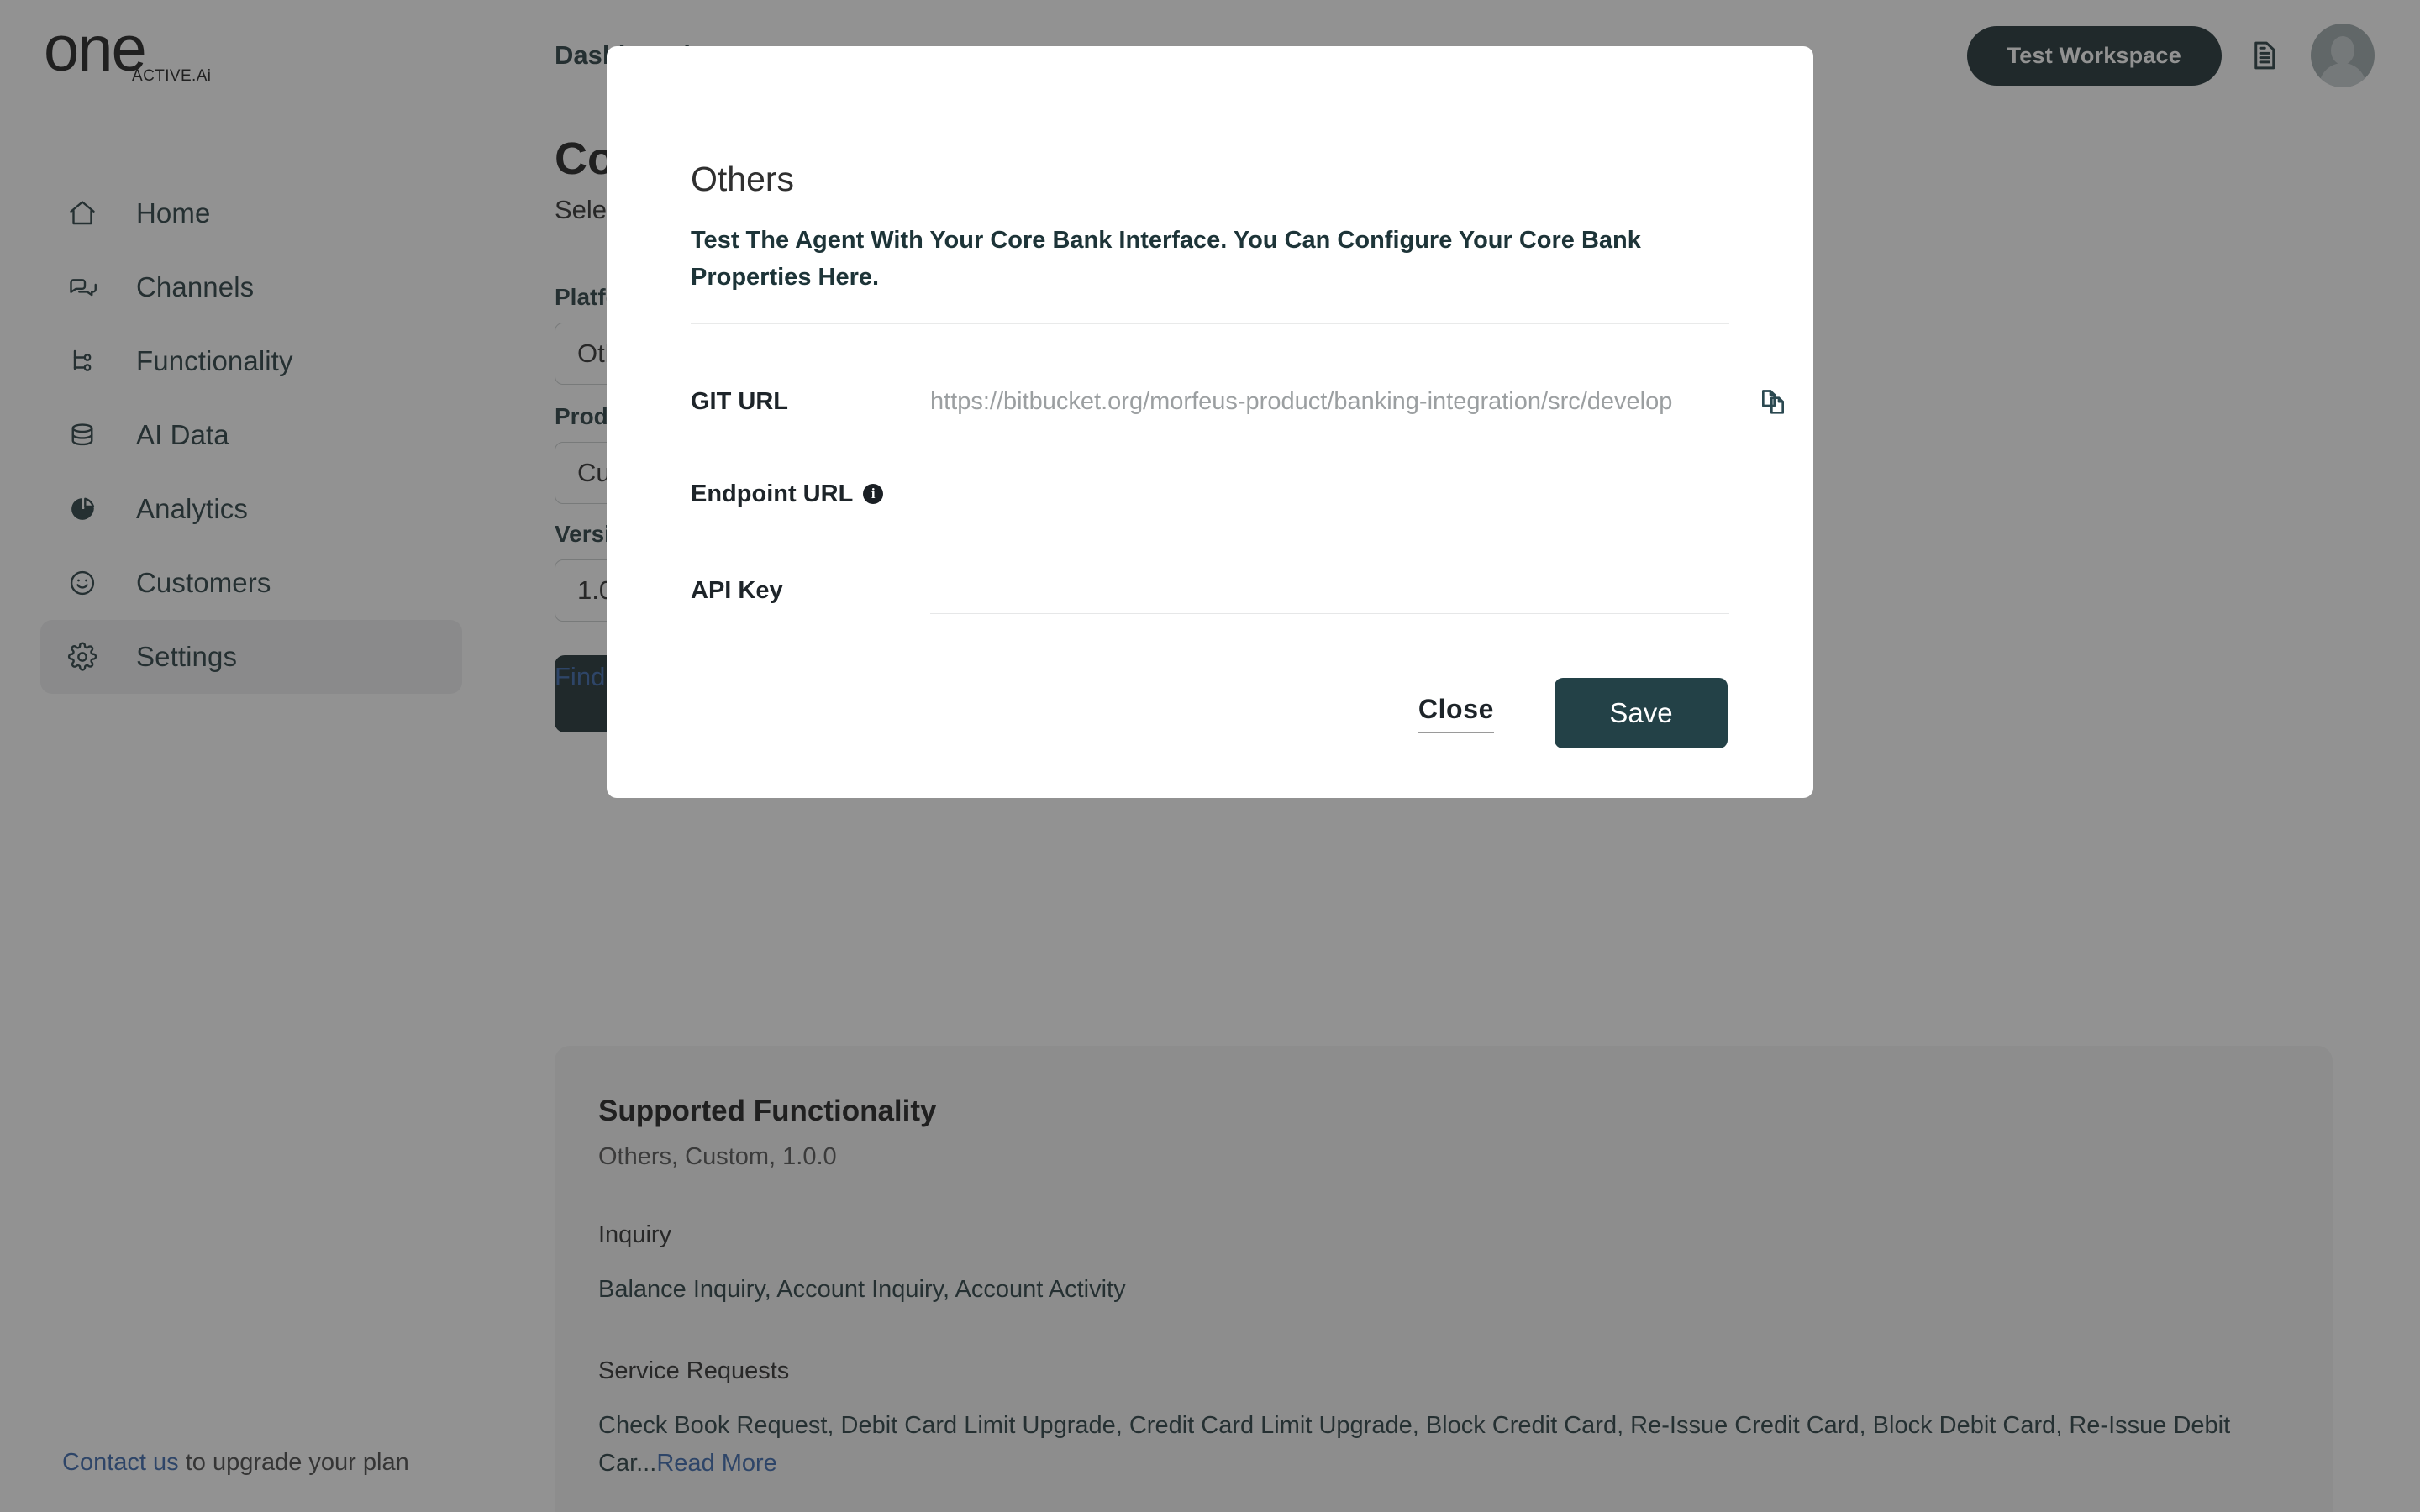 The width and height of the screenshot is (2420, 1512). I want to click on api-key-label: API Key, so click(810, 591).